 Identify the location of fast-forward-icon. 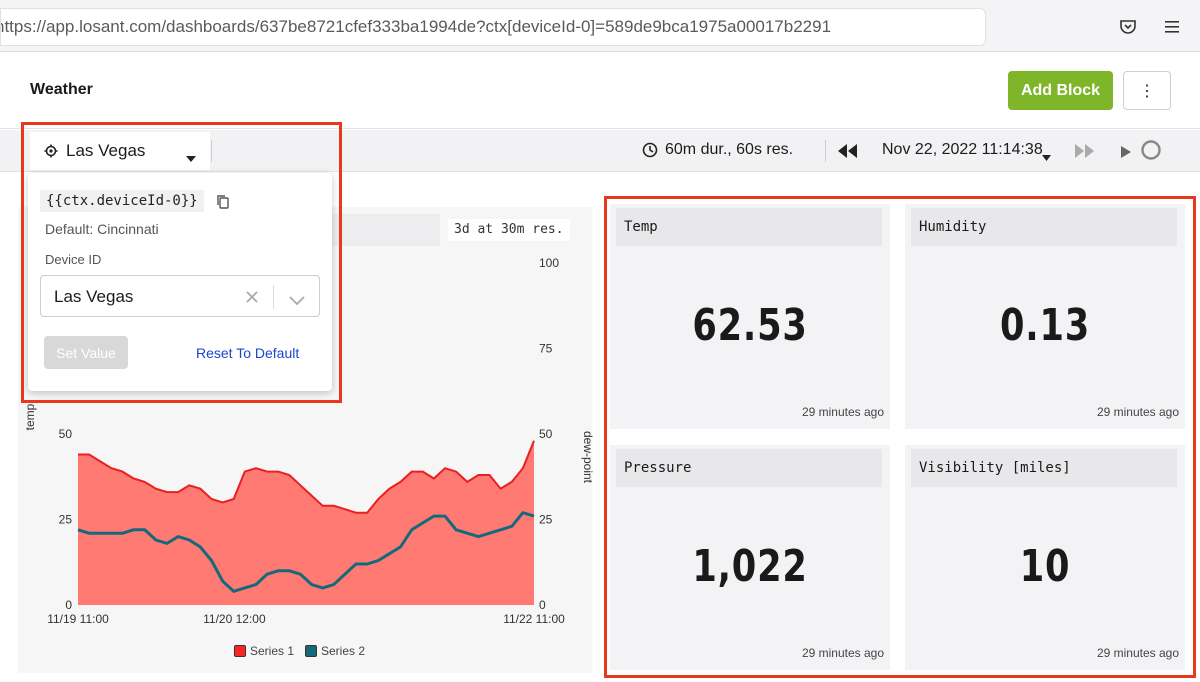
(1084, 153).